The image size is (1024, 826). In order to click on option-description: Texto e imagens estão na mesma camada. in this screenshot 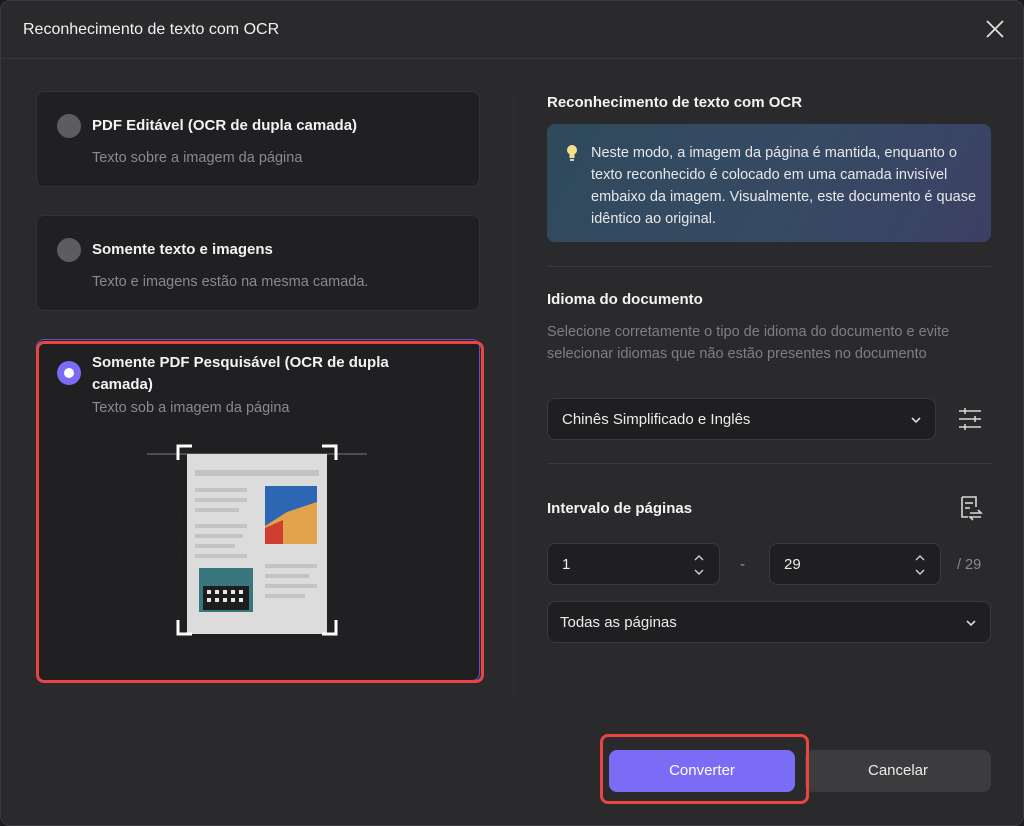, I will do `click(230, 282)`.